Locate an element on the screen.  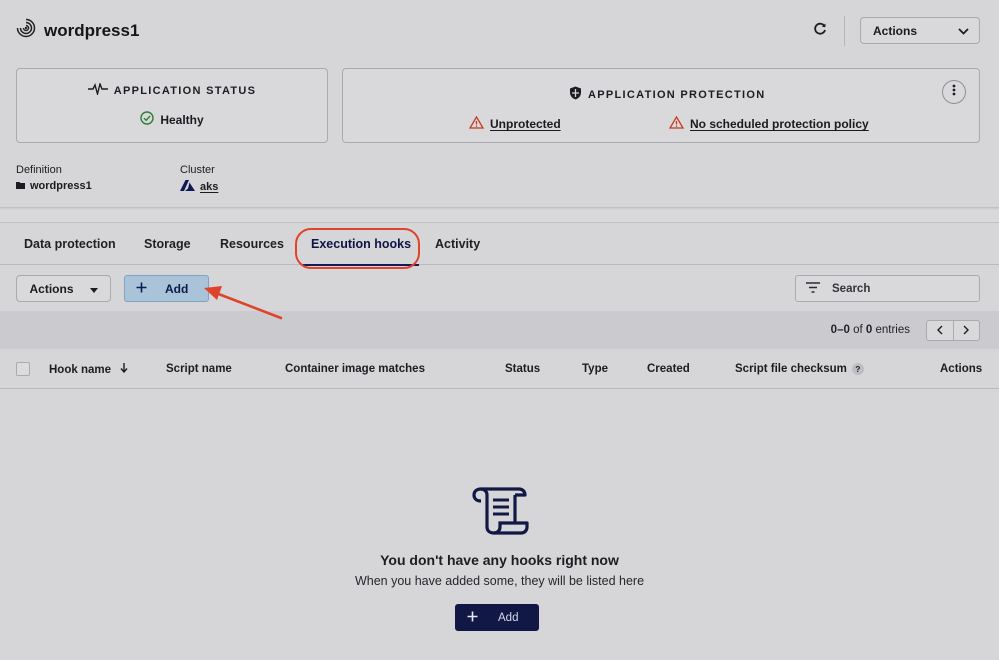
application-protection-heading: APPLICATION PROTECTION is located at coordinates (667, 94).